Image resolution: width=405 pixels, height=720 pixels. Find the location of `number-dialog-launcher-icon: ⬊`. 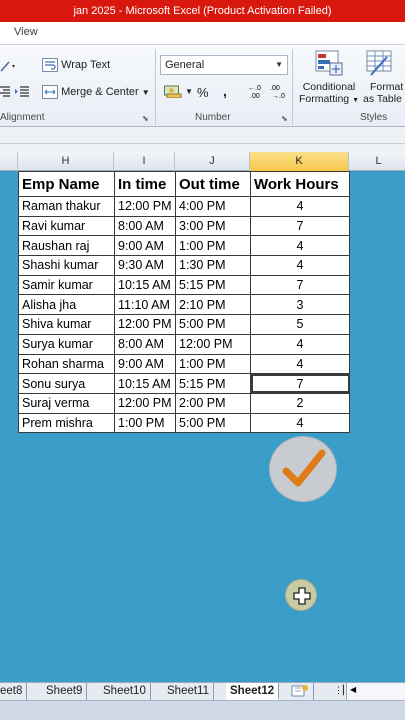

number-dialog-launcher-icon: ⬊ is located at coordinates (284, 118).